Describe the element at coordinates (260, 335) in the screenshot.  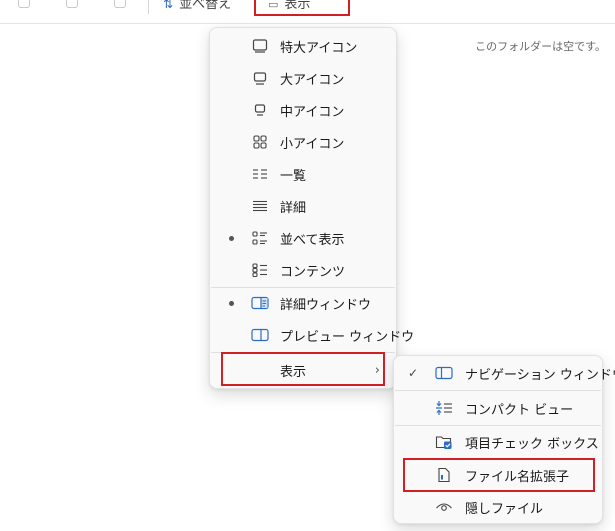
I see `preview-pane-icon` at that location.